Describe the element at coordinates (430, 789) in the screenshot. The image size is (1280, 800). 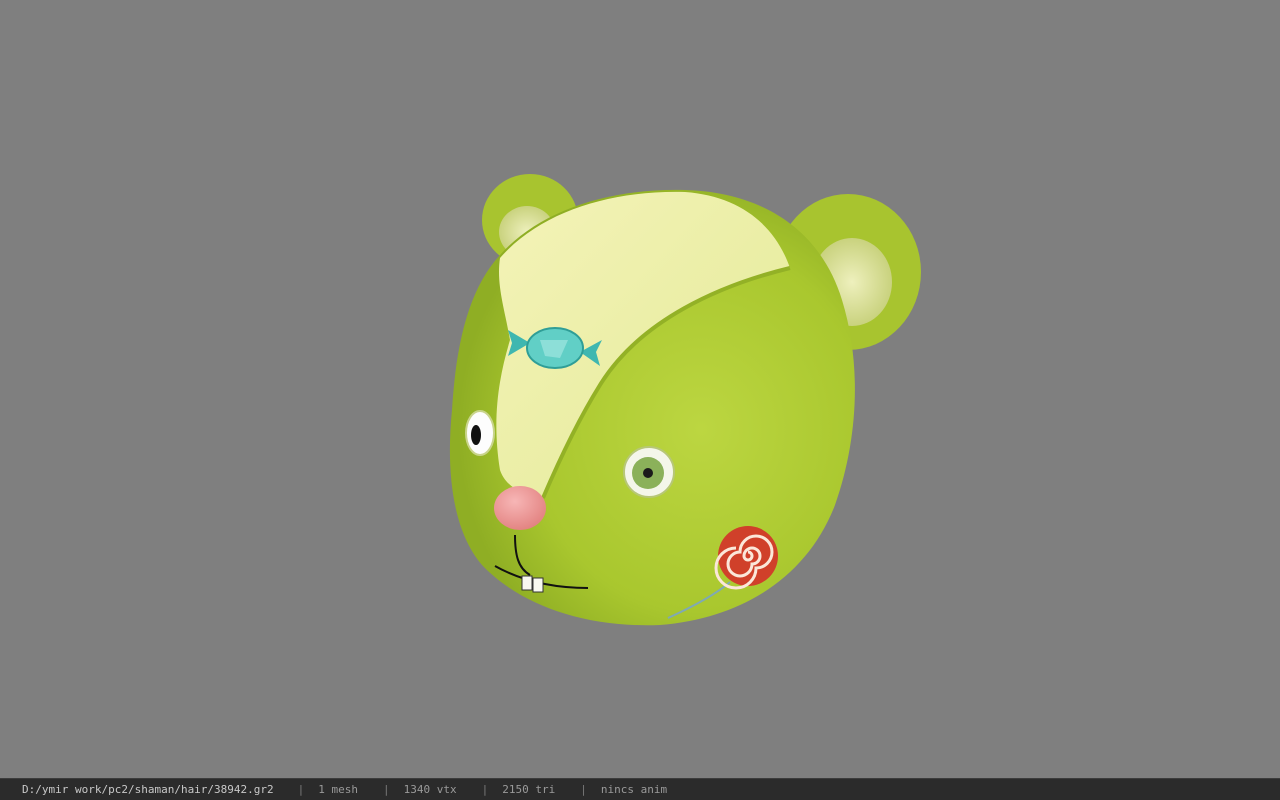
I see `vertex-count: 1340 vtx` at that location.